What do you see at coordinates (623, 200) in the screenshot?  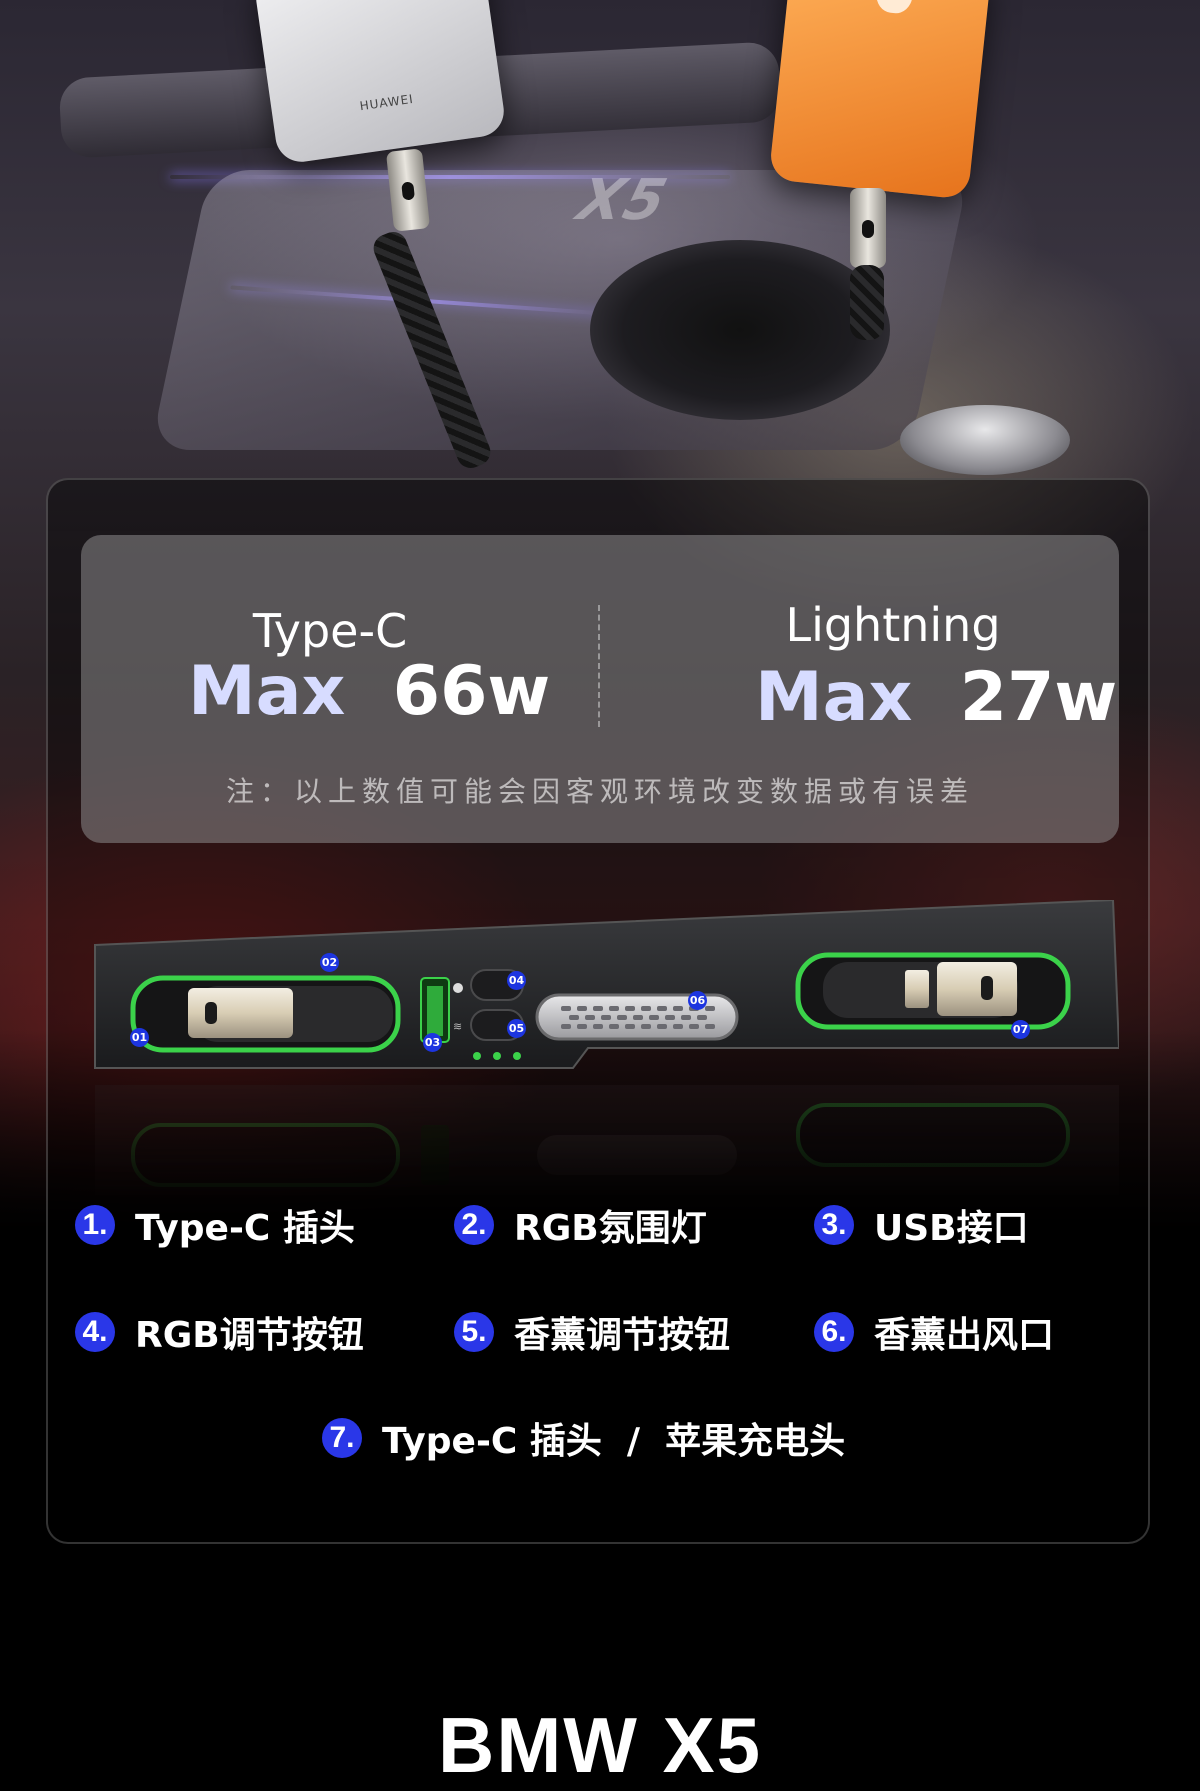 I see `x5-emboss-logo: X5` at bounding box center [623, 200].